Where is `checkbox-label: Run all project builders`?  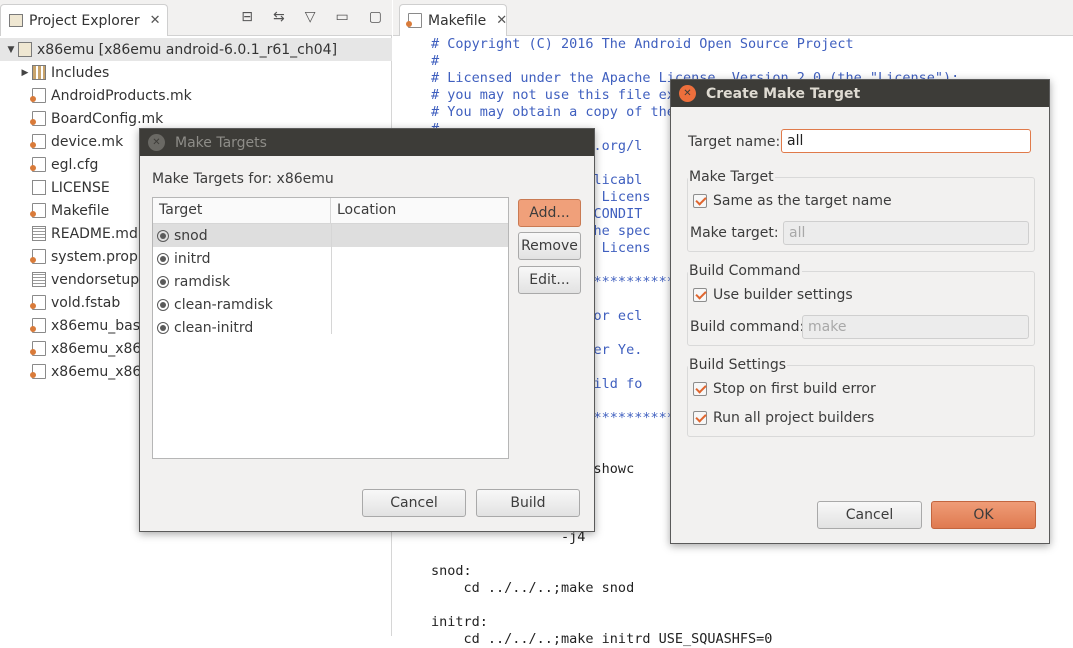 checkbox-label: Run all project builders is located at coordinates (794, 418).